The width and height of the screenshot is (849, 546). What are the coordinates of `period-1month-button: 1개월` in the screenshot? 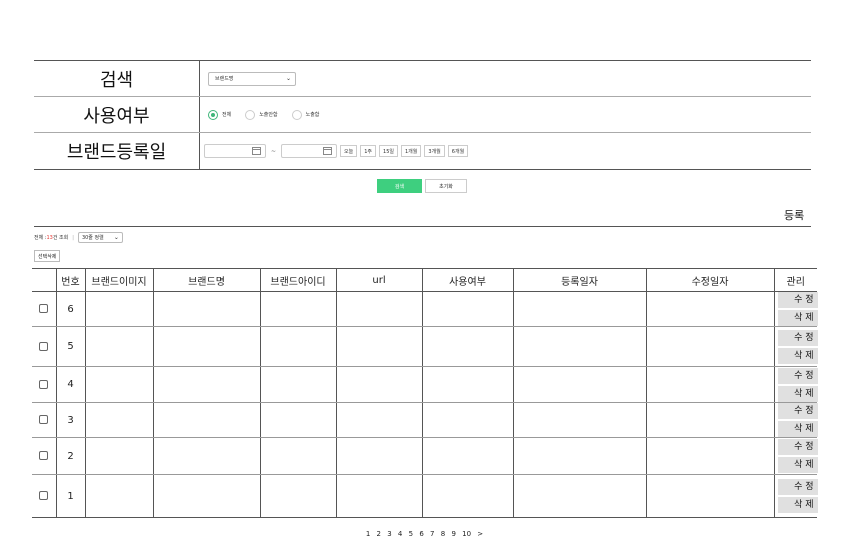 It's located at (411, 151).